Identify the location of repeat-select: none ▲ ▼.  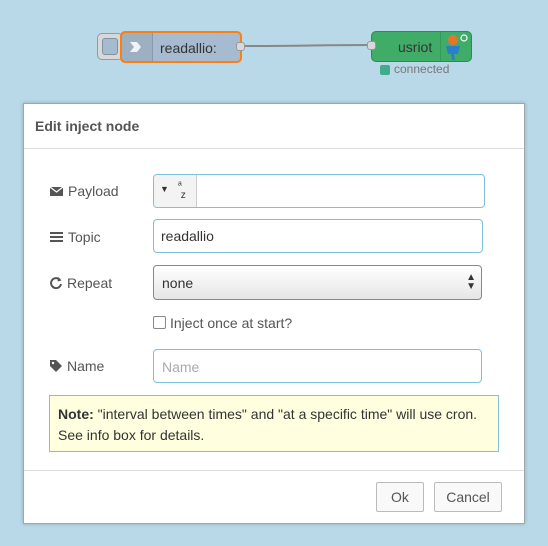
(317, 282).